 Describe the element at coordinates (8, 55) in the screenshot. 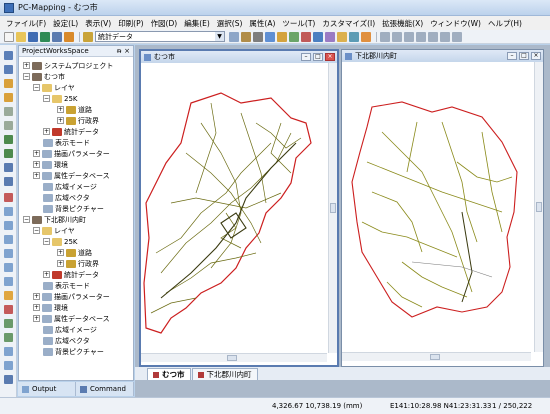

I see `pointer-tool-icon` at that location.